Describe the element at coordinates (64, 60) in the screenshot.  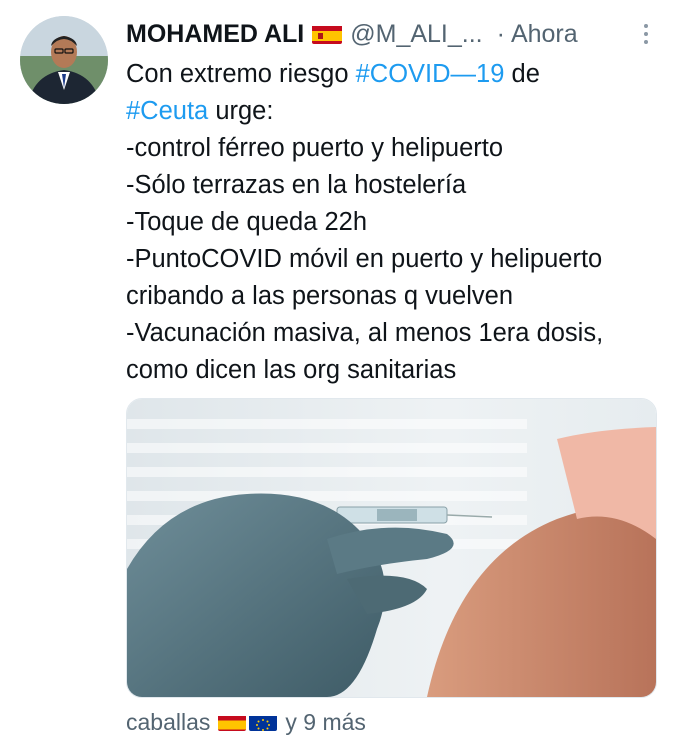
I see `avatar` at that location.